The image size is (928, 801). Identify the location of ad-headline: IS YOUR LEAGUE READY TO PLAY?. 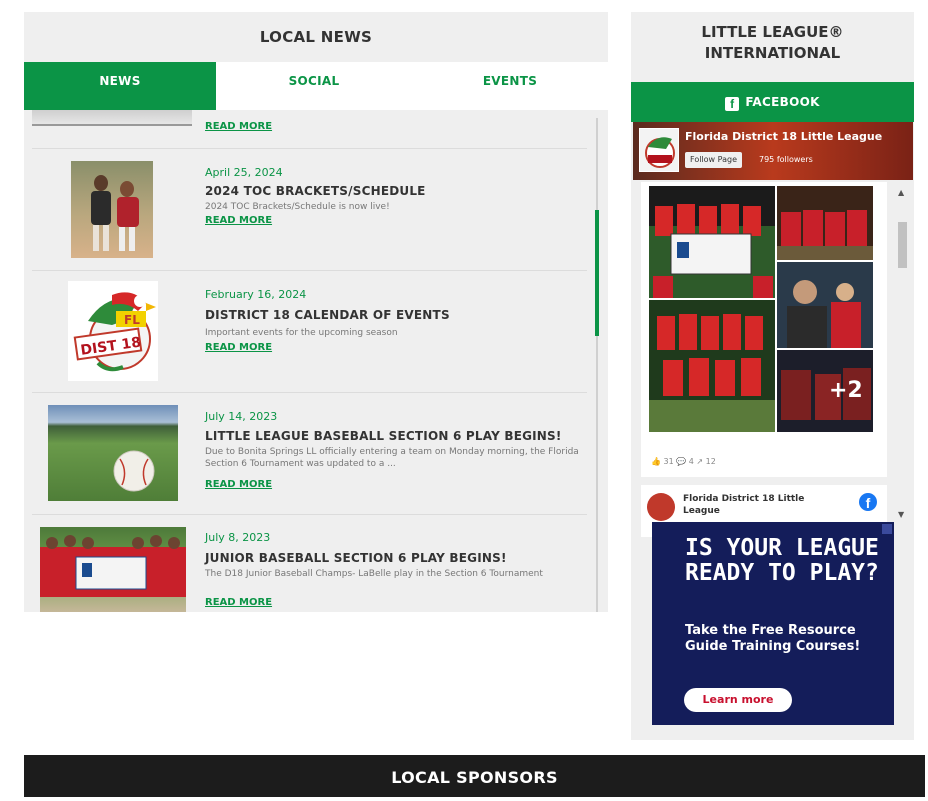
(782, 560).